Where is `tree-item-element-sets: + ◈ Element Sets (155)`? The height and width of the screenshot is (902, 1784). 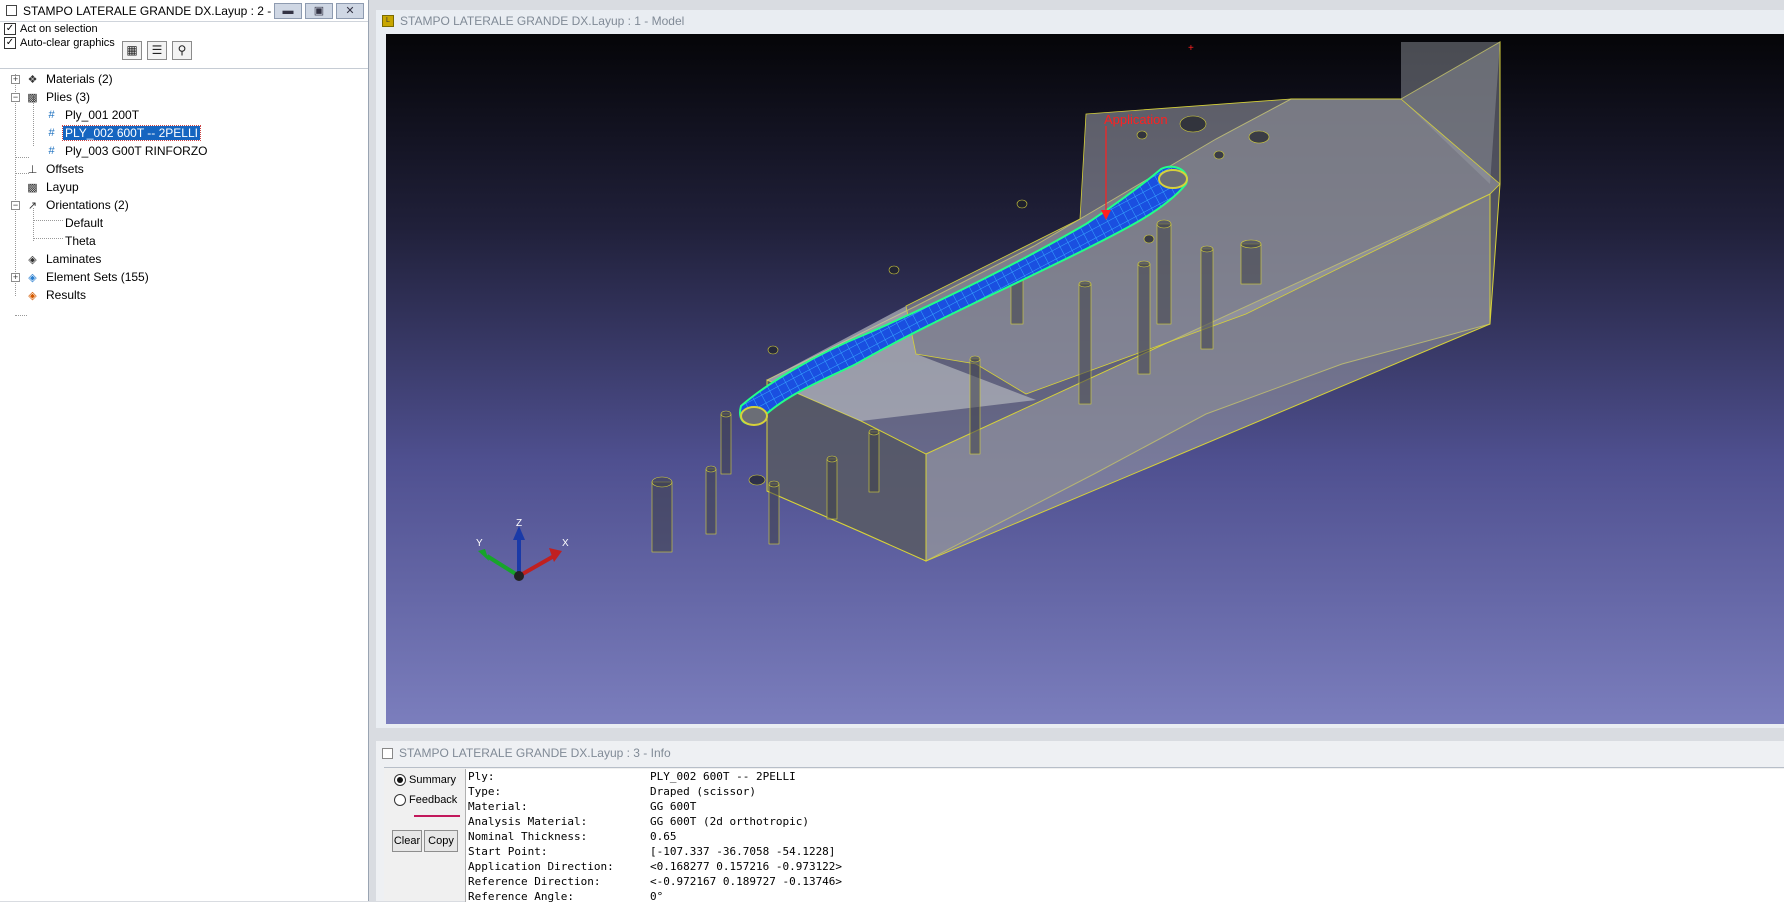
tree-item-element-sets: + ◈ Element Sets (155) is located at coordinates (184, 277).